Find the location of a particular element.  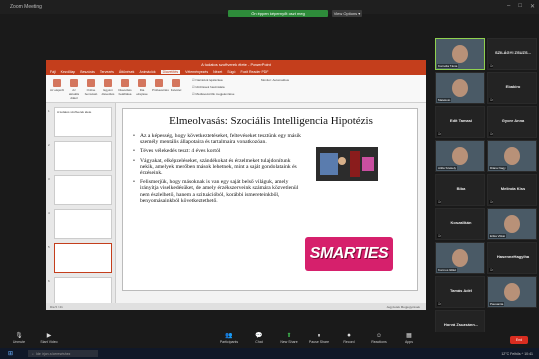

participant-tile: HasenneHagyiha 🎙̸ is located at coordinates (512, 258).